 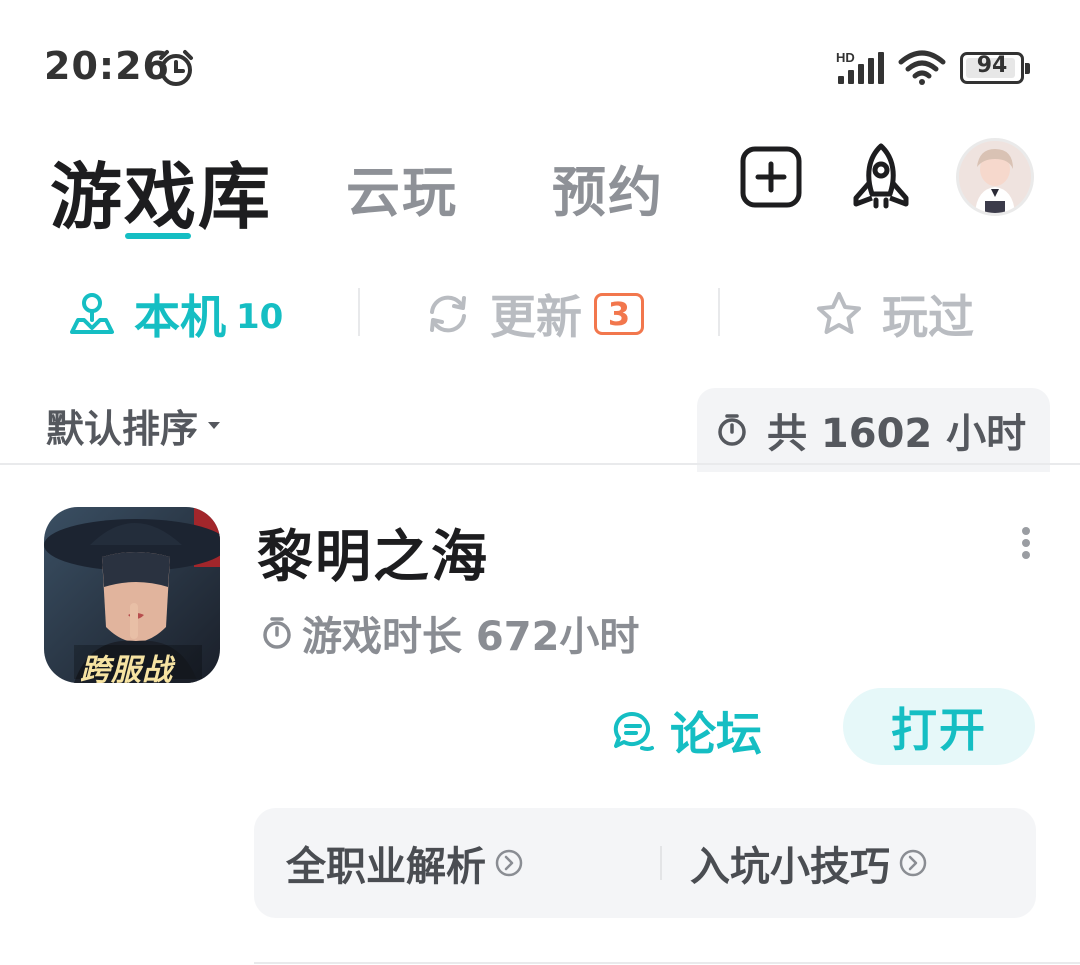 I want to click on subtab-played: 玩过, so click(x=894, y=314).